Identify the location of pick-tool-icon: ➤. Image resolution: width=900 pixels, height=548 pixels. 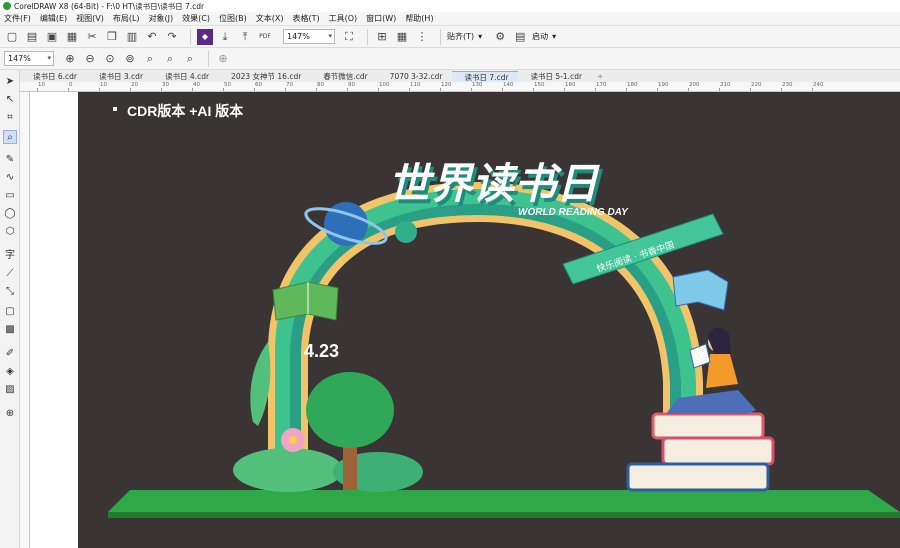
(10, 81).